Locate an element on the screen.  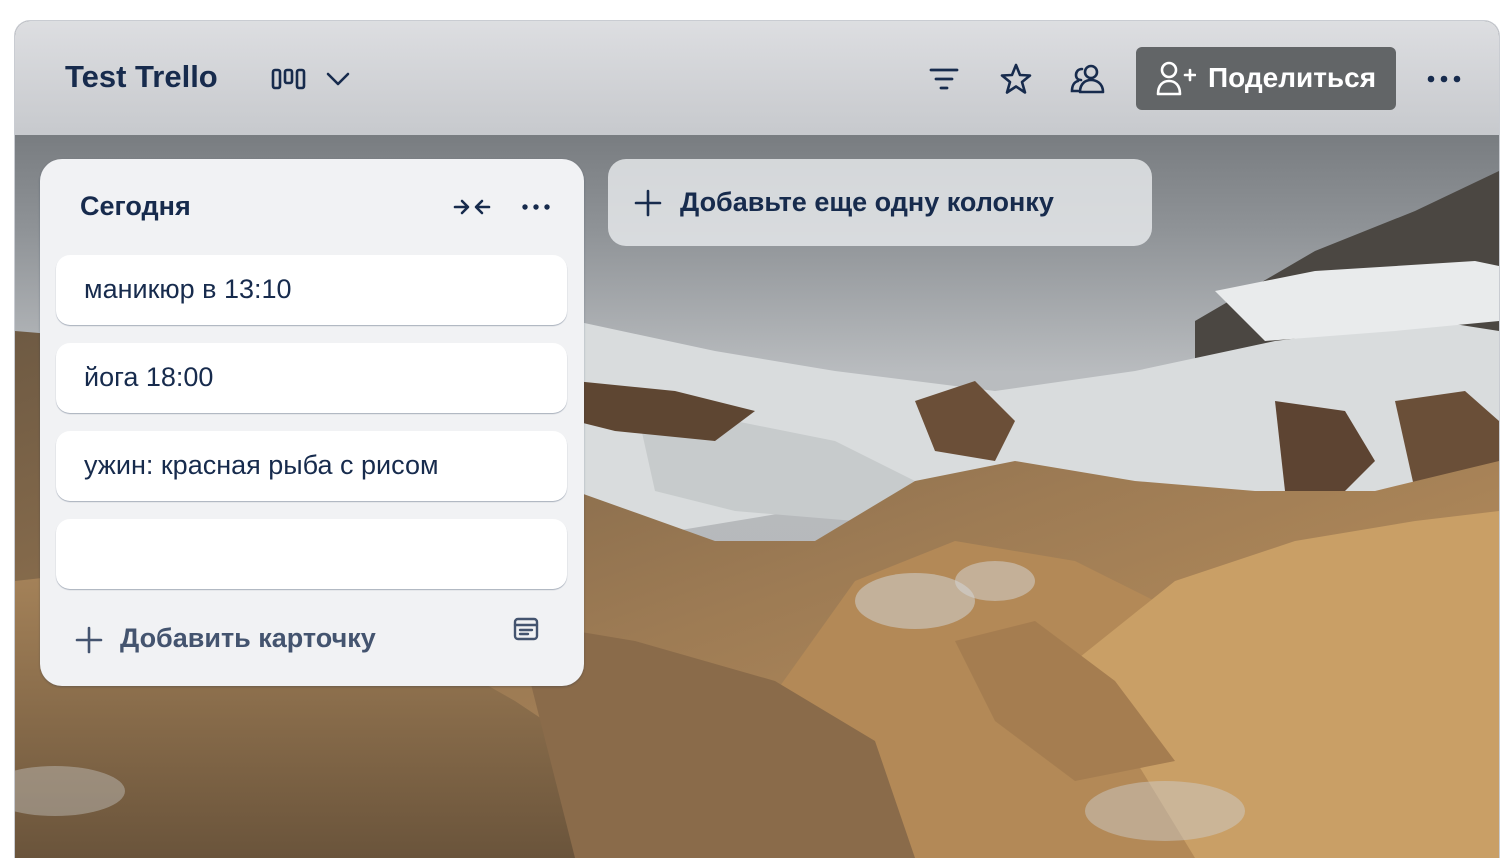
list-menu-button is located at coordinates (536, 207).